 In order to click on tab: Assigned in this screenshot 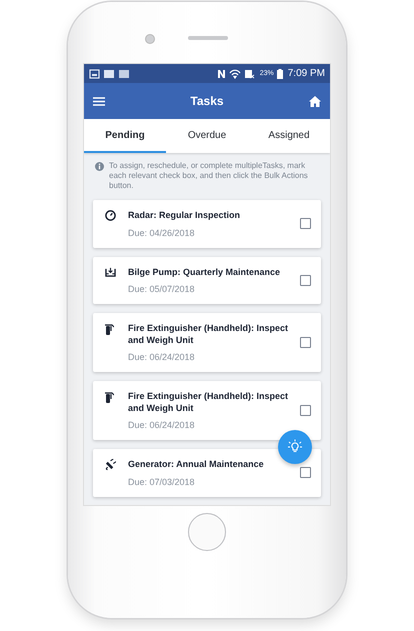, I will do `click(289, 136)`.